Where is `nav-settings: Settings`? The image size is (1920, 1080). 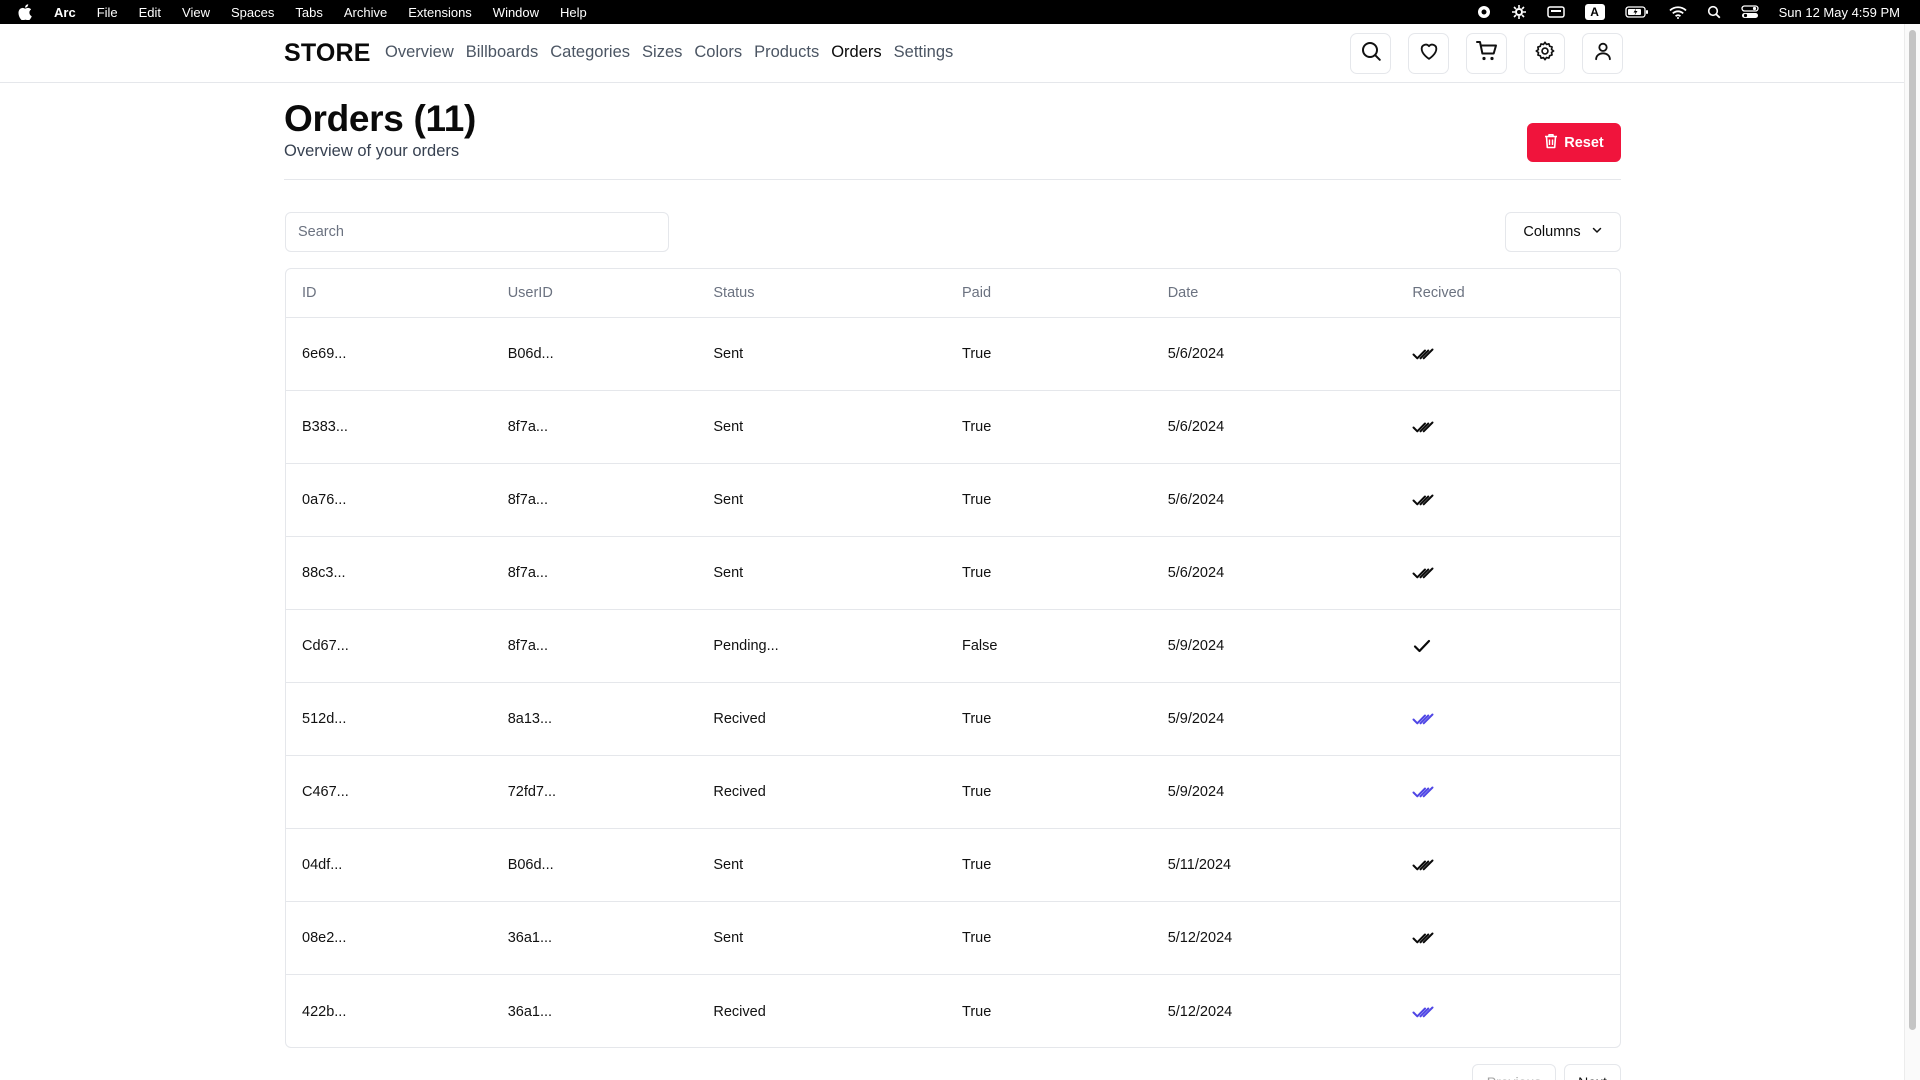 nav-settings: Settings is located at coordinates (924, 52).